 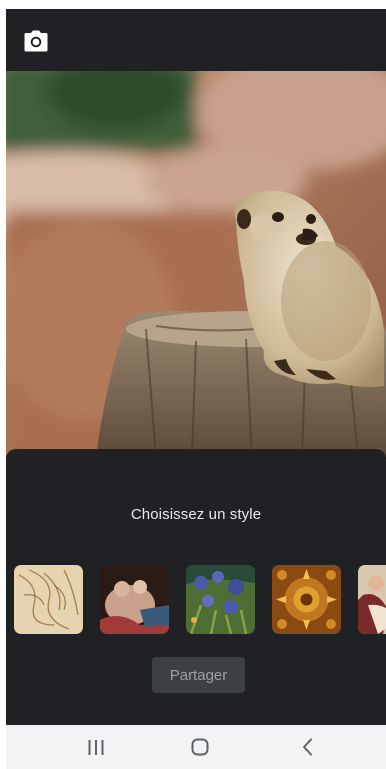 I want to click on panel-title: Choisissez un style, so click(x=196, y=514).